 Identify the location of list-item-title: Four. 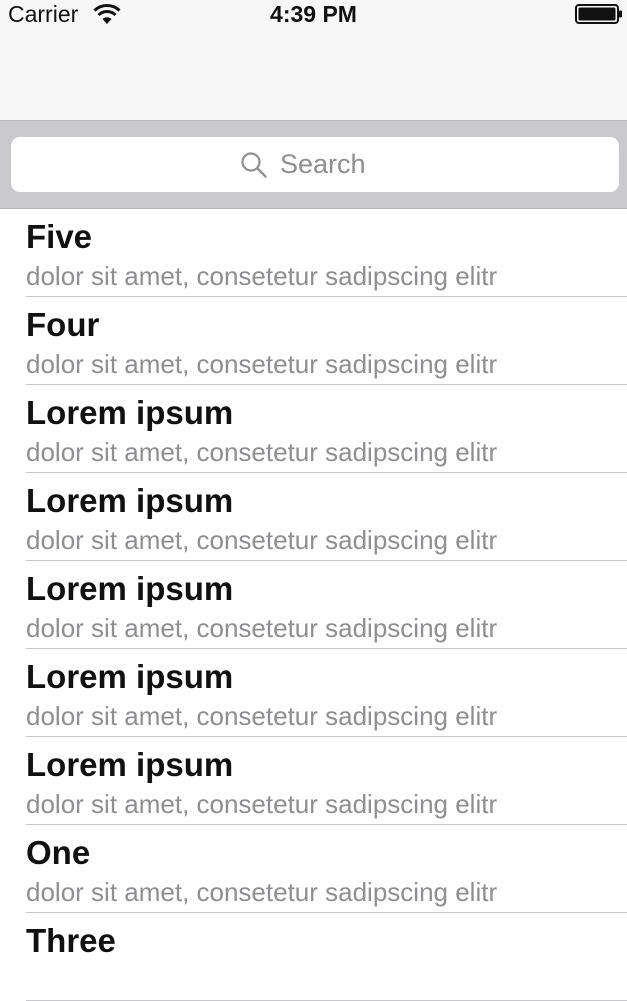
(63, 324).